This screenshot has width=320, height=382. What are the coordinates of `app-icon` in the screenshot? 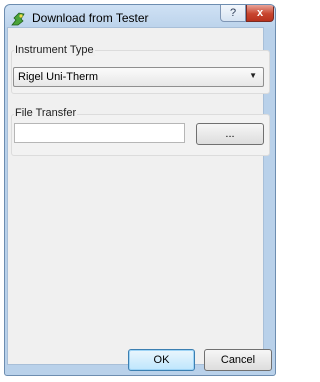 It's located at (18, 19).